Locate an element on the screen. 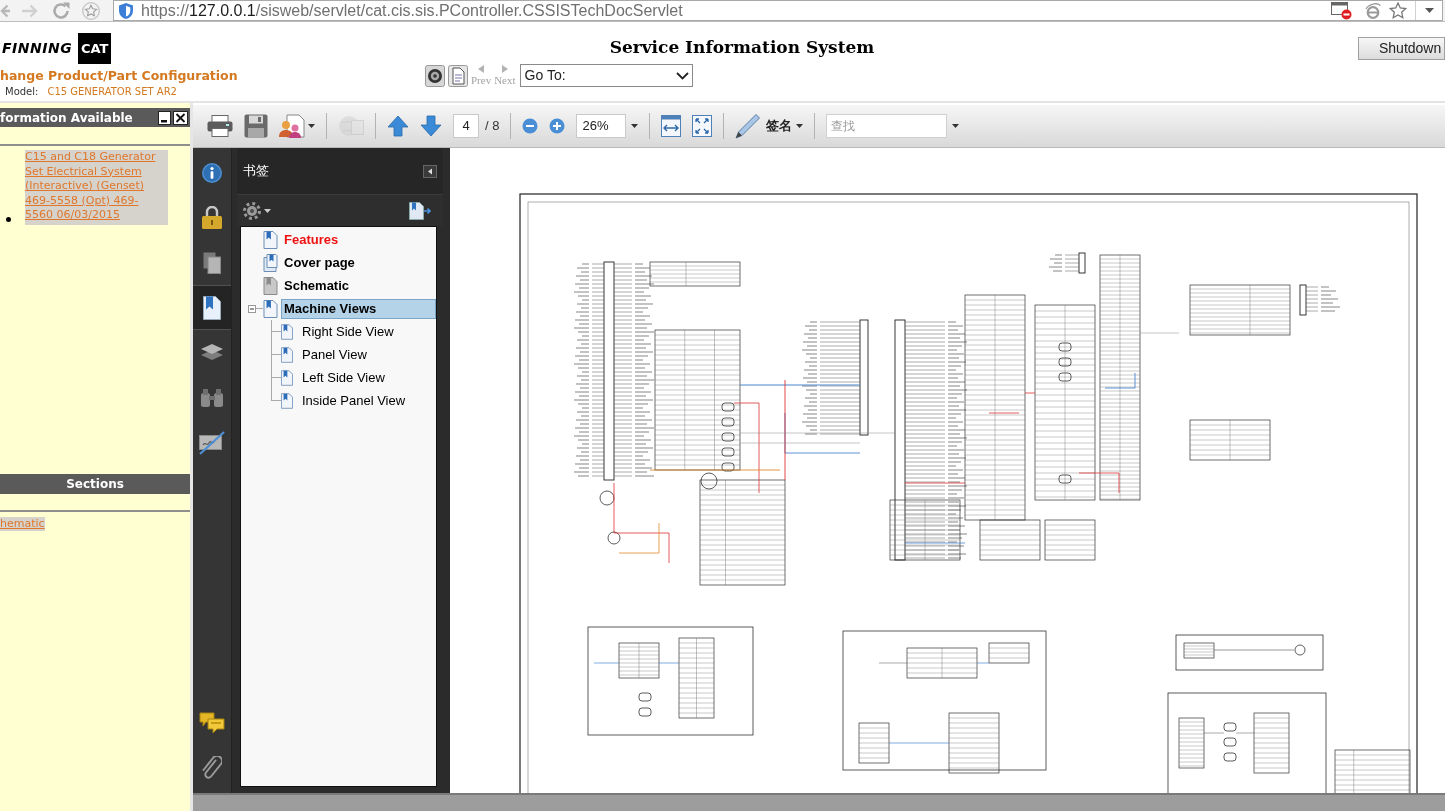 This screenshot has width=1445, height=811. bookmark-item: Machine Views is located at coordinates (358, 308).